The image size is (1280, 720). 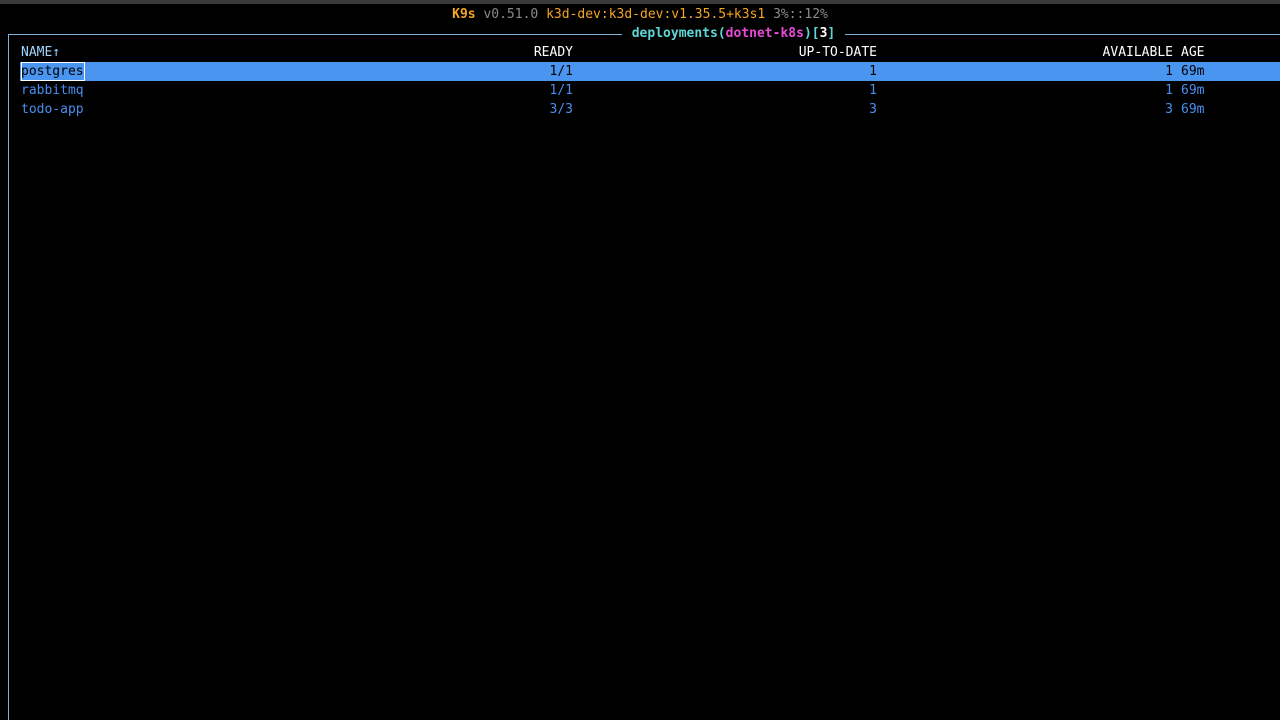 What do you see at coordinates (800, 14) in the screenshot?
I see `resource-usage: 3%::12%` at bounding box center [800, 14].